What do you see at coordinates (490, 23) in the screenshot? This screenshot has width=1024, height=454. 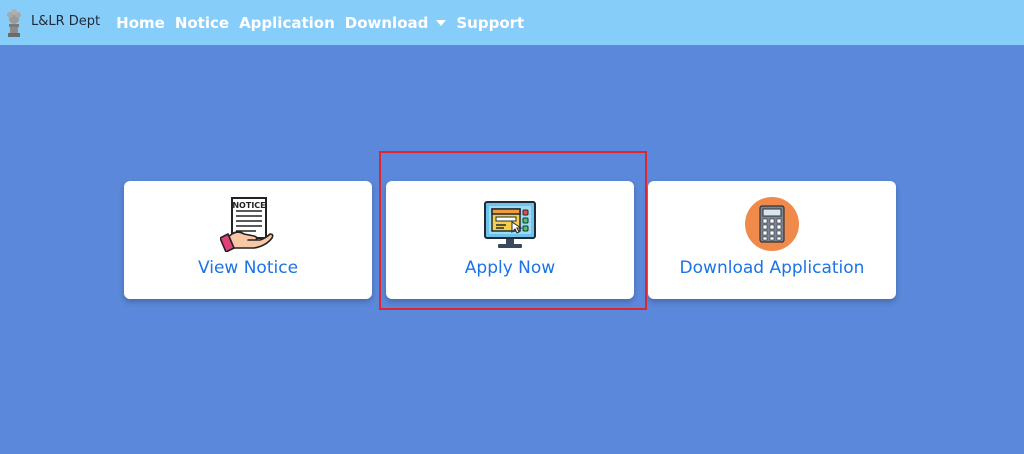 I see `nav-support: Support` at bounding box center [490, 23].